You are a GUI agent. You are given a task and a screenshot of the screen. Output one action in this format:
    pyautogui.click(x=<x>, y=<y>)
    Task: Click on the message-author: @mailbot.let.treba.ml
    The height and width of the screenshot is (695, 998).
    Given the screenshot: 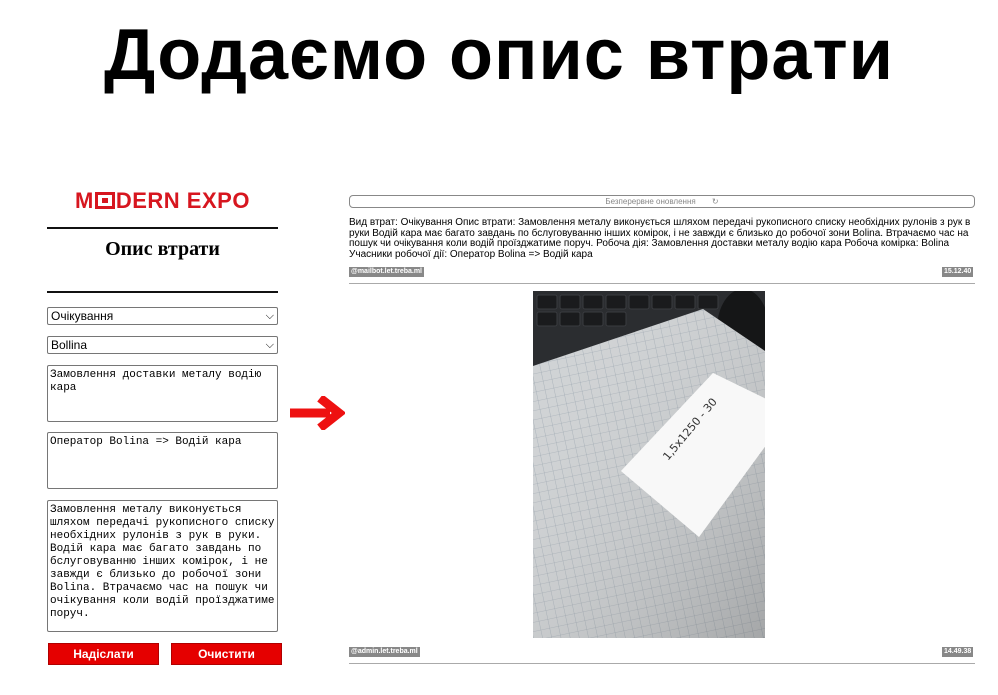 What is the action you would take?
    pyautogui.click(x=387, y=272)
    